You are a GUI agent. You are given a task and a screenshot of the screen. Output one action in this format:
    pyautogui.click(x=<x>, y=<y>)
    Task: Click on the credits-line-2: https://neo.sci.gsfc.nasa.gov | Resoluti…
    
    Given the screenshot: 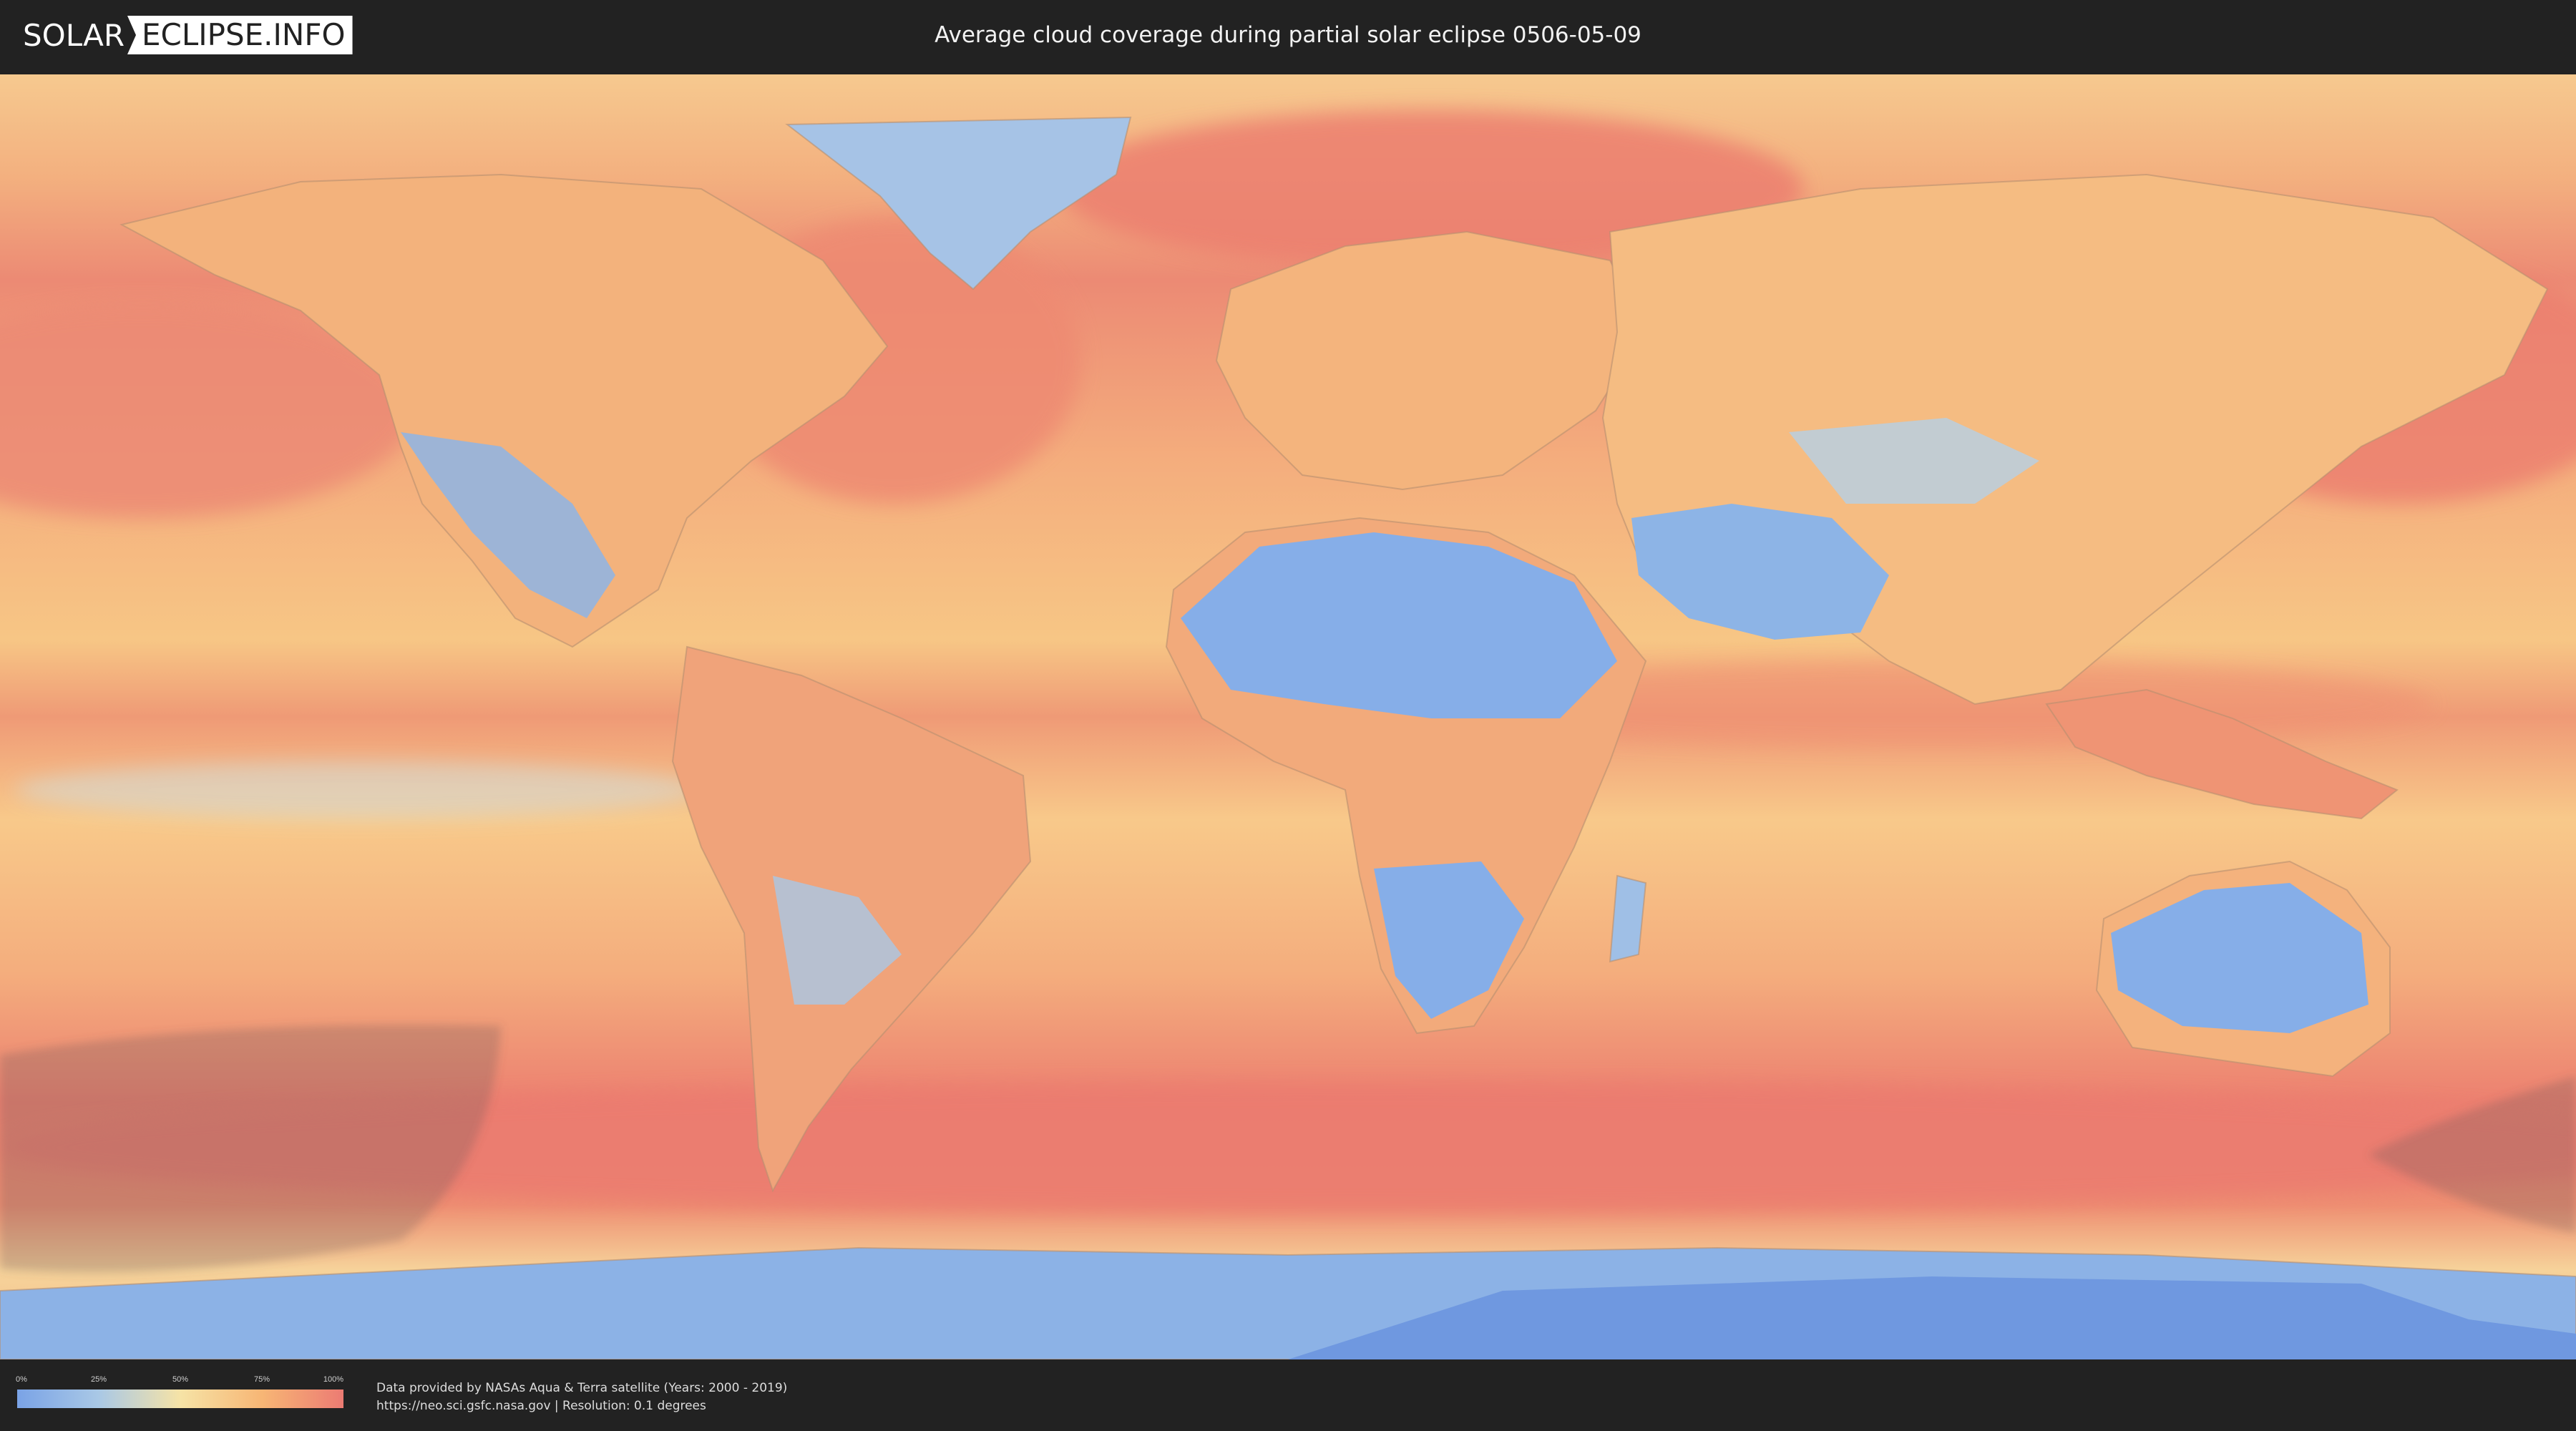 What is the action you would take?
    pyautogui.click(x=581, y=1406)
    